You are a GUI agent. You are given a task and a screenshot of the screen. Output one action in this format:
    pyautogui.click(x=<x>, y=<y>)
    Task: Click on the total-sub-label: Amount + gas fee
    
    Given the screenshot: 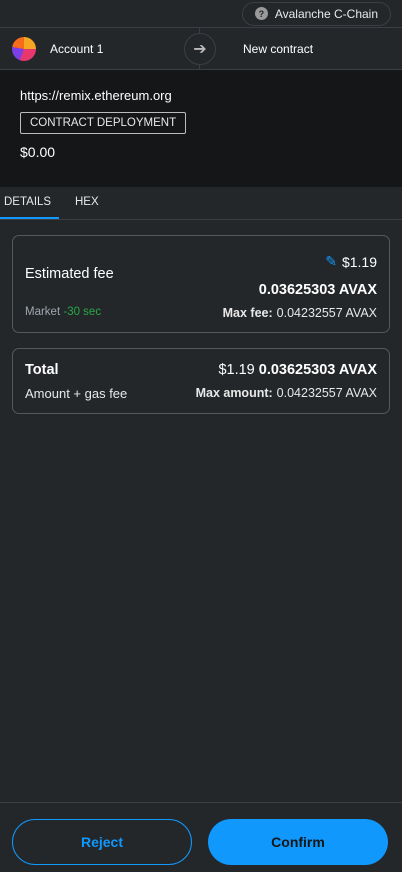 What is the action you would take?
    pyautogui.click(x=76, y=393)
    